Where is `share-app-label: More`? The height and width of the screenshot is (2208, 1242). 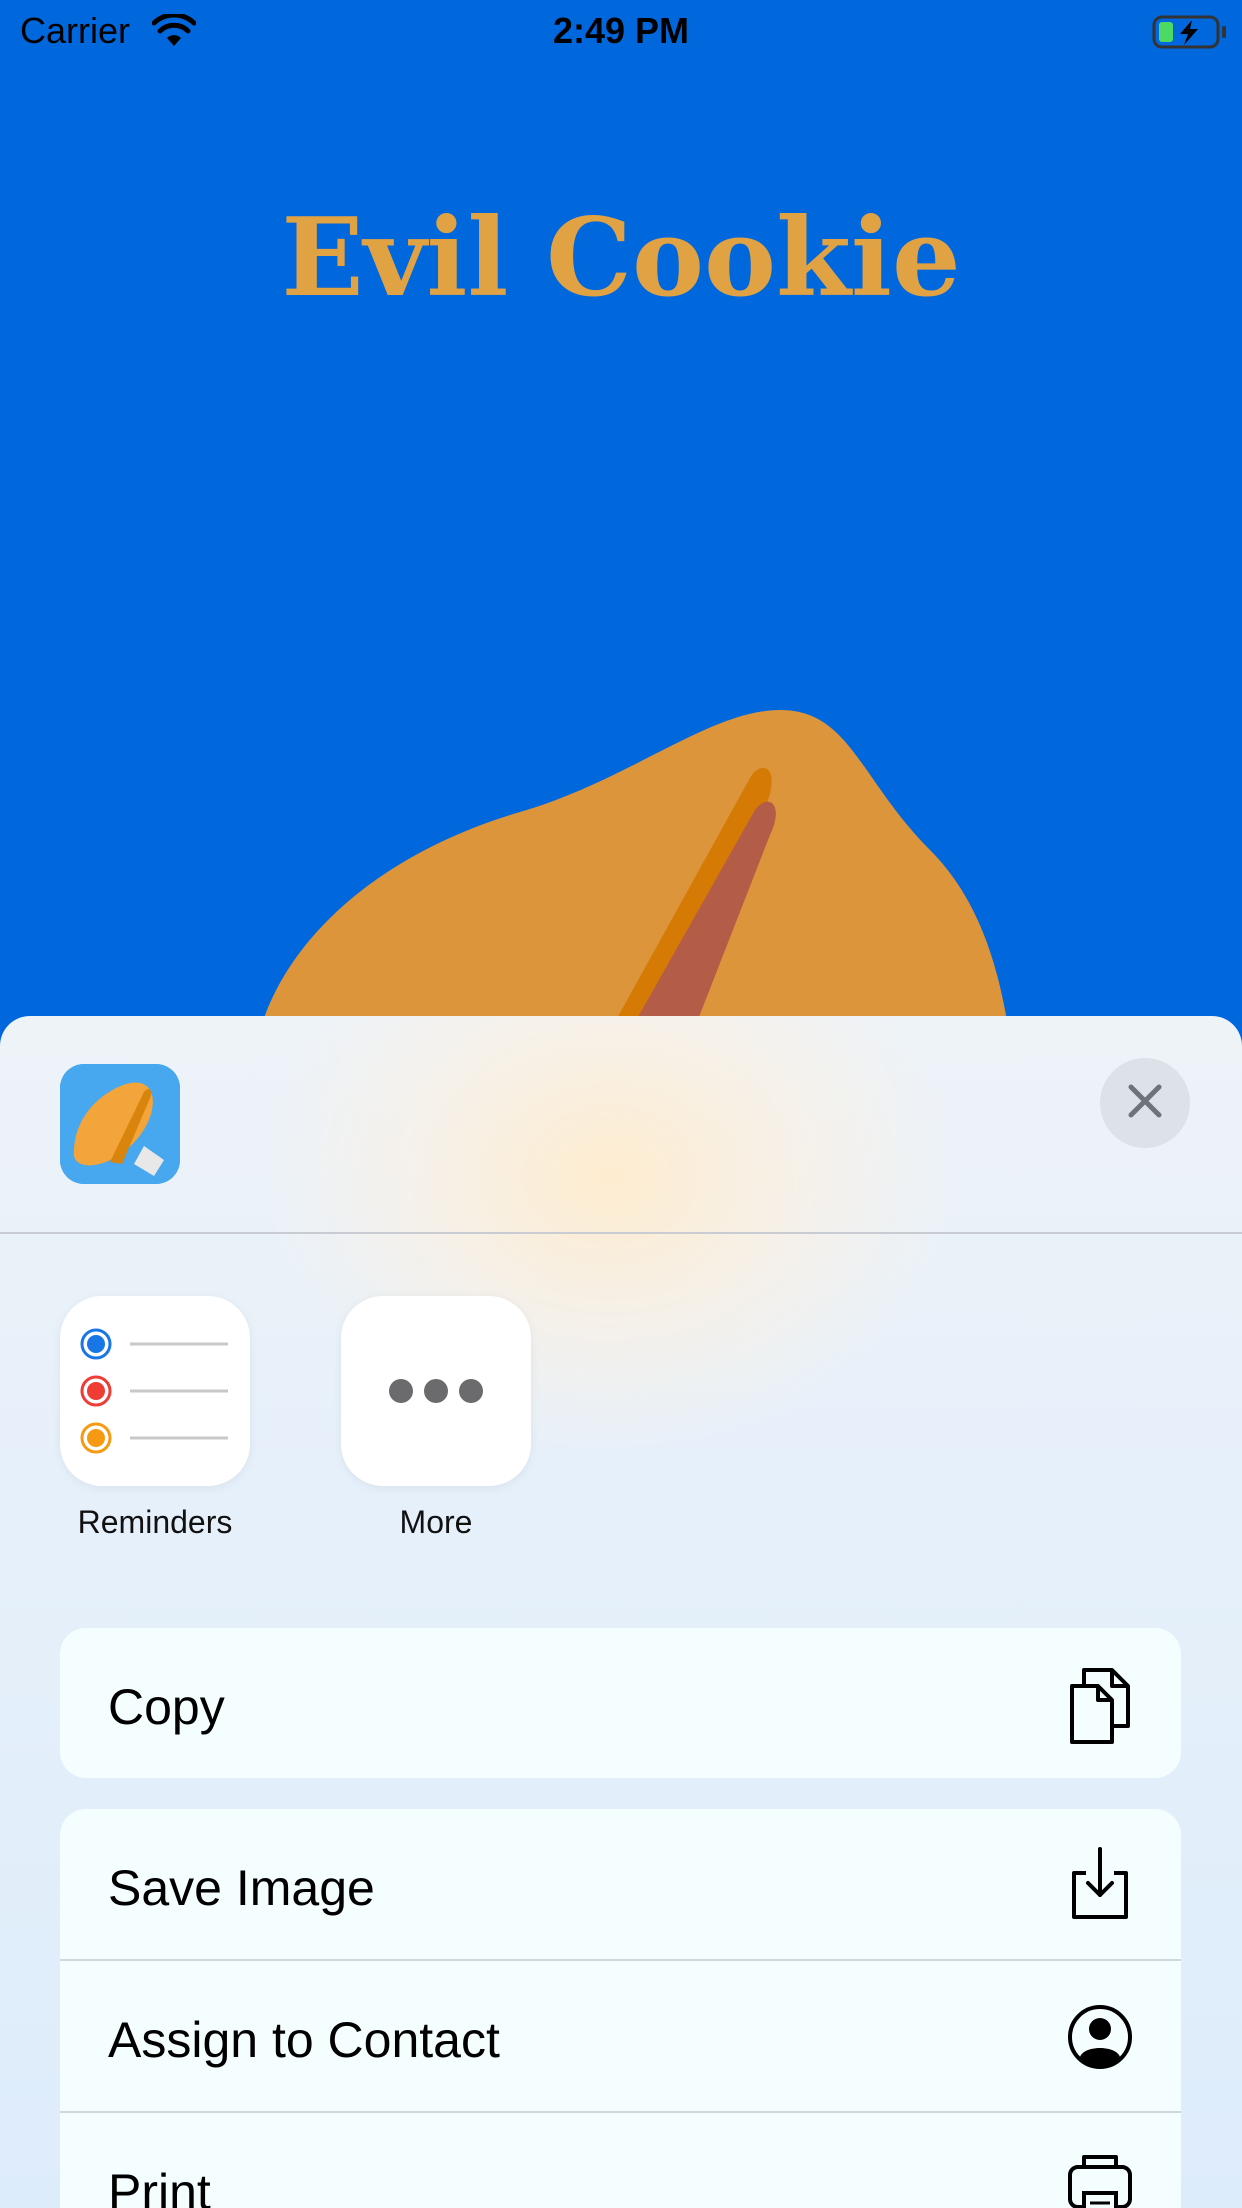 share-app-label: More is located at coordinates (436, 1522).